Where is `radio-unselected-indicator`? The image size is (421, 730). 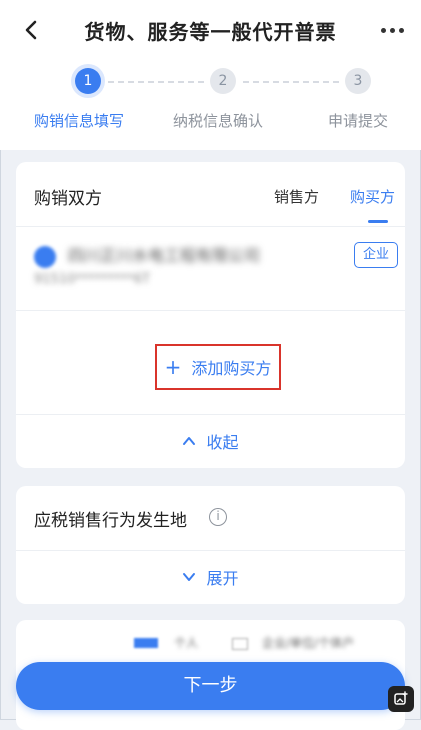
radio-unselected-indicator is located at coordinates (240, 644).